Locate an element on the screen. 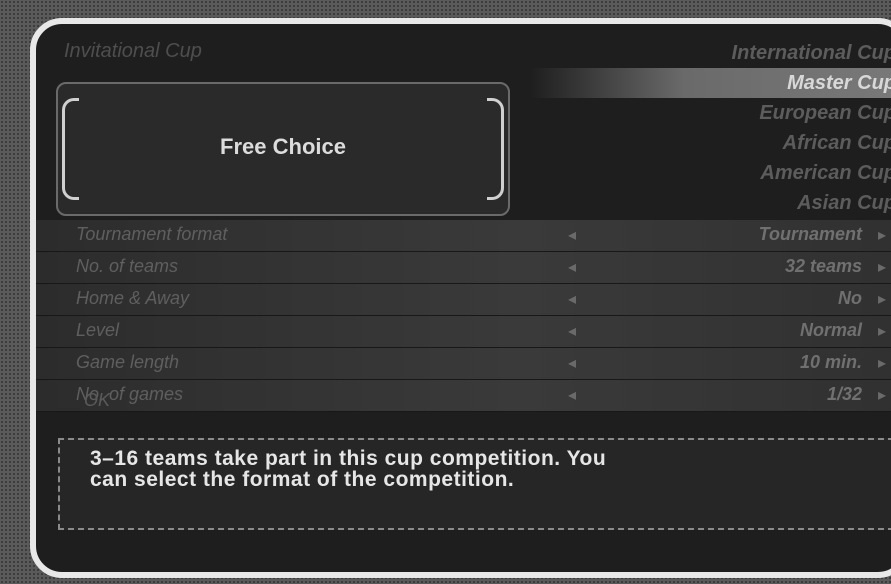 This screenshot has height=584, width=891. setting-label: Tournament format is located at coordinates (152, 234).